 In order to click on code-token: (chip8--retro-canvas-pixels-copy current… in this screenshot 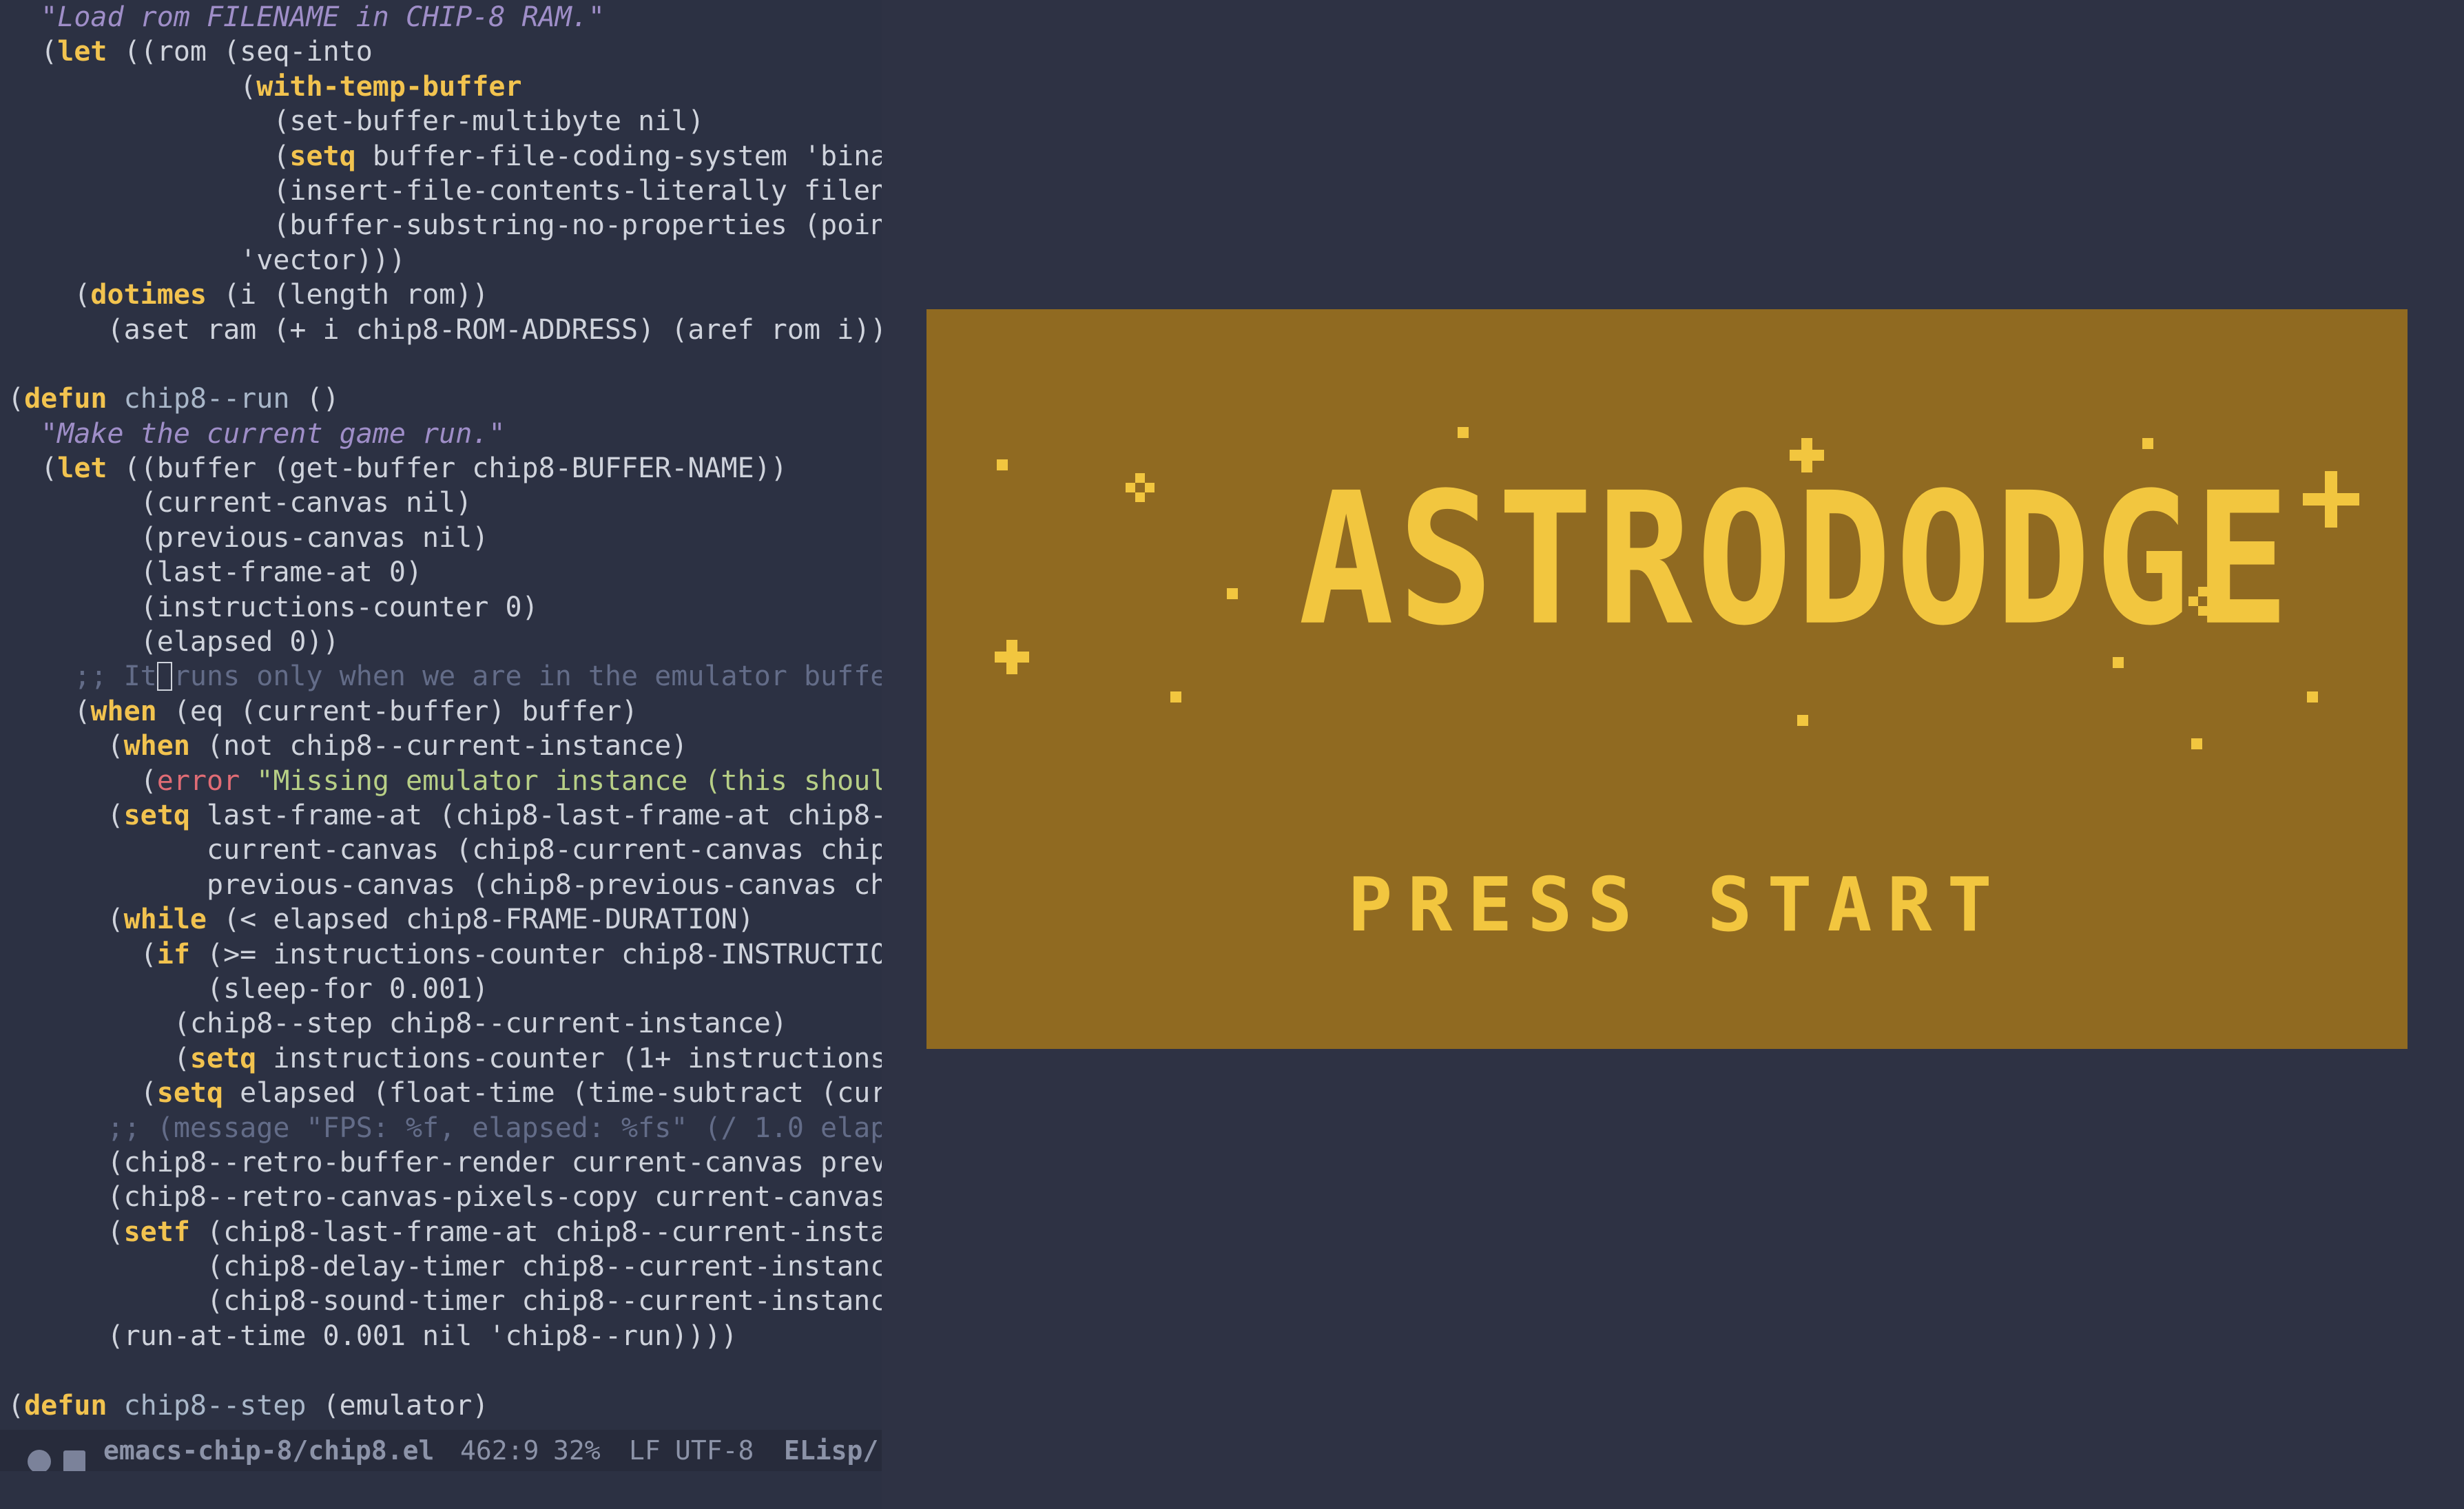, I will do `click(445, 1197)`.